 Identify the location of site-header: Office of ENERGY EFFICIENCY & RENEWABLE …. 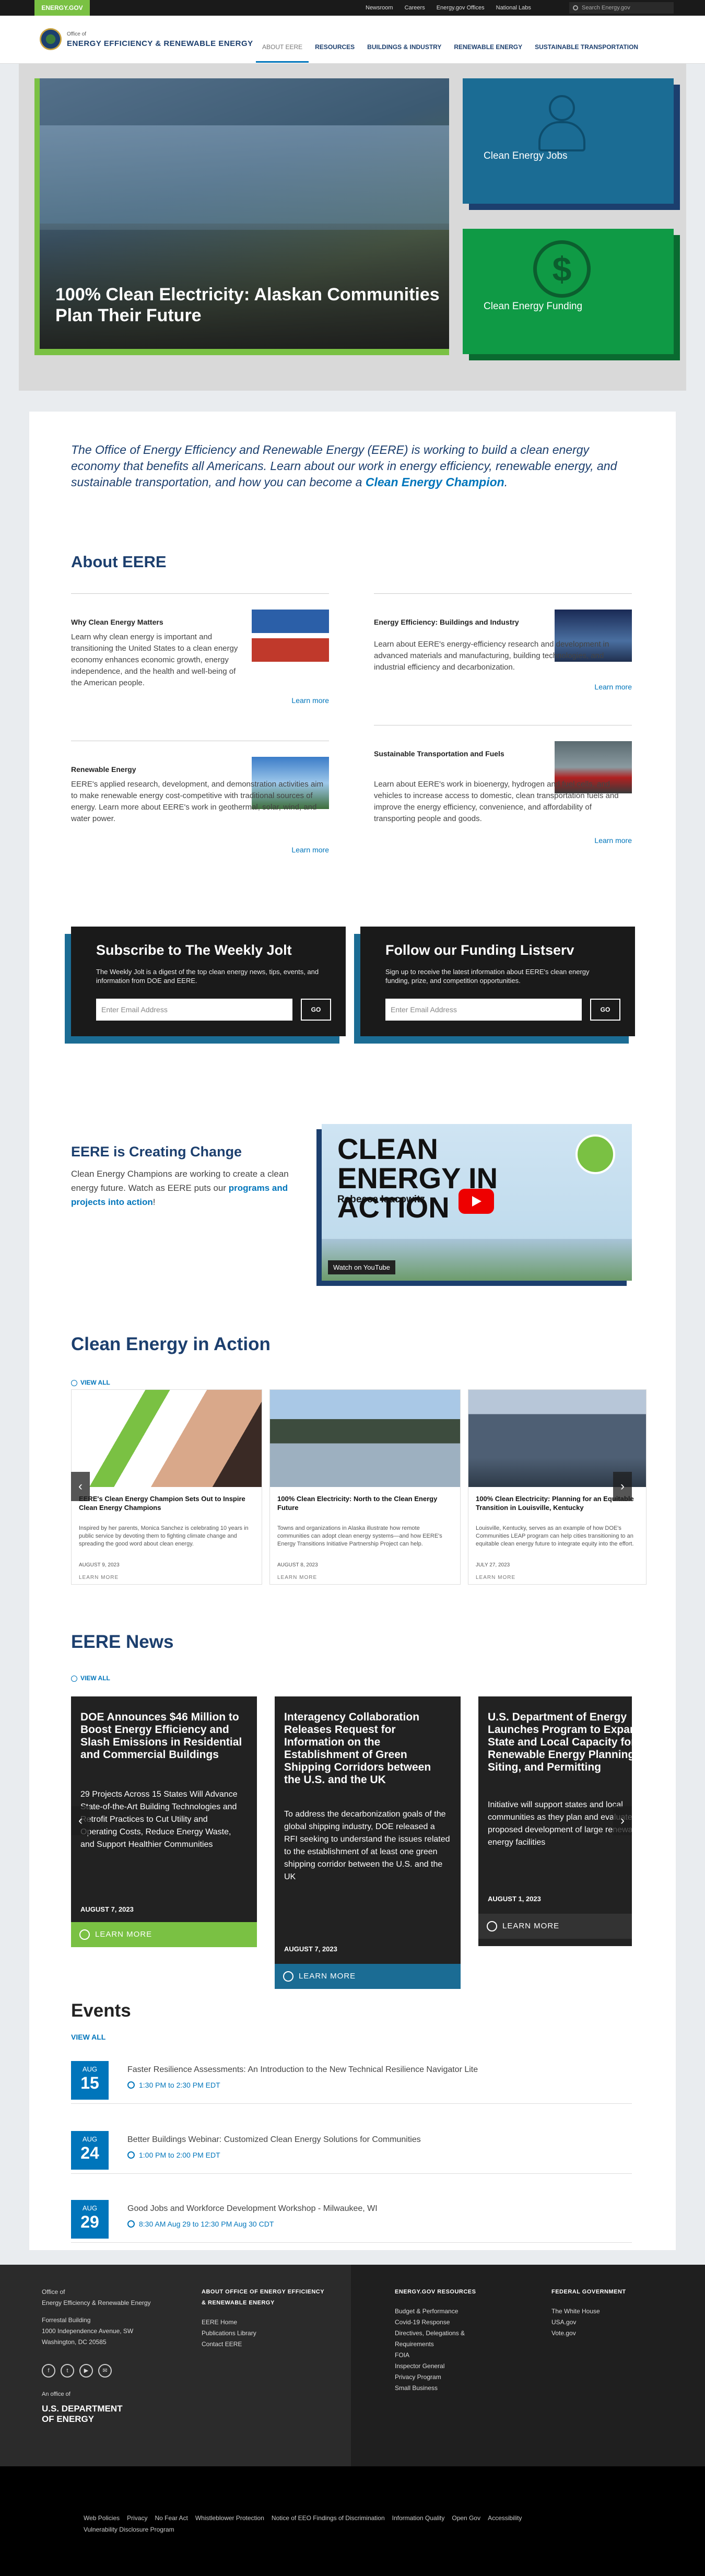
(352, 40).